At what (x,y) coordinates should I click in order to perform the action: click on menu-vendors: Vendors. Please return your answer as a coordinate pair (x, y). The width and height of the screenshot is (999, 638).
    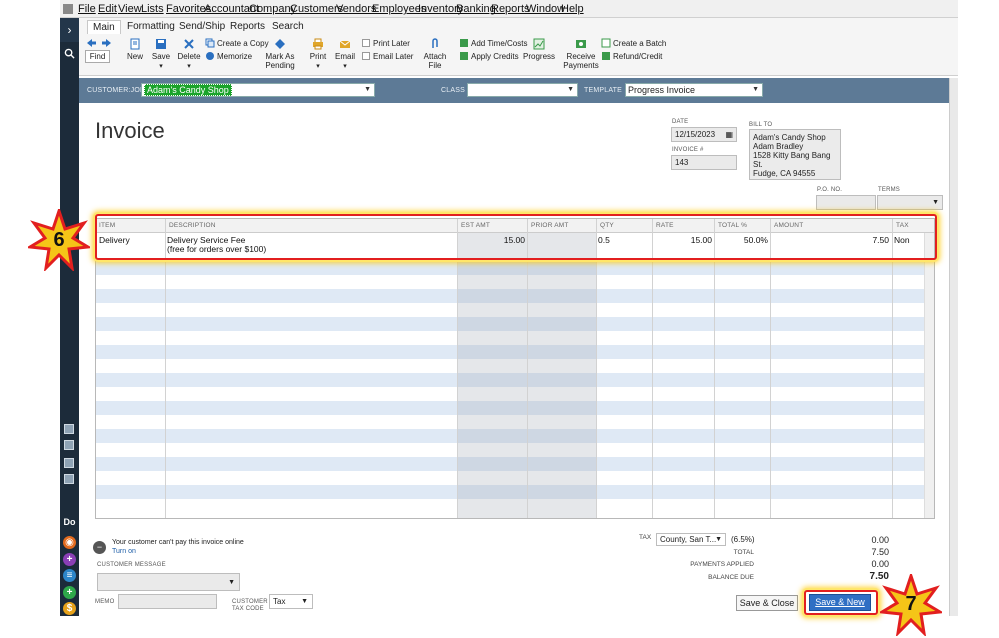
    Looking at the image, I should click on (356, 9).